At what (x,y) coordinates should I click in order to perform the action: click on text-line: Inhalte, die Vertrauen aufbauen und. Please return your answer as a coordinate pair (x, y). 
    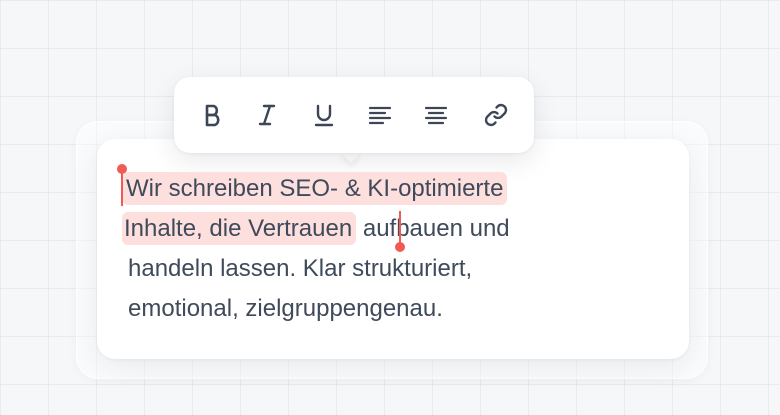
    Looking at the image, I should click on (385, 229).